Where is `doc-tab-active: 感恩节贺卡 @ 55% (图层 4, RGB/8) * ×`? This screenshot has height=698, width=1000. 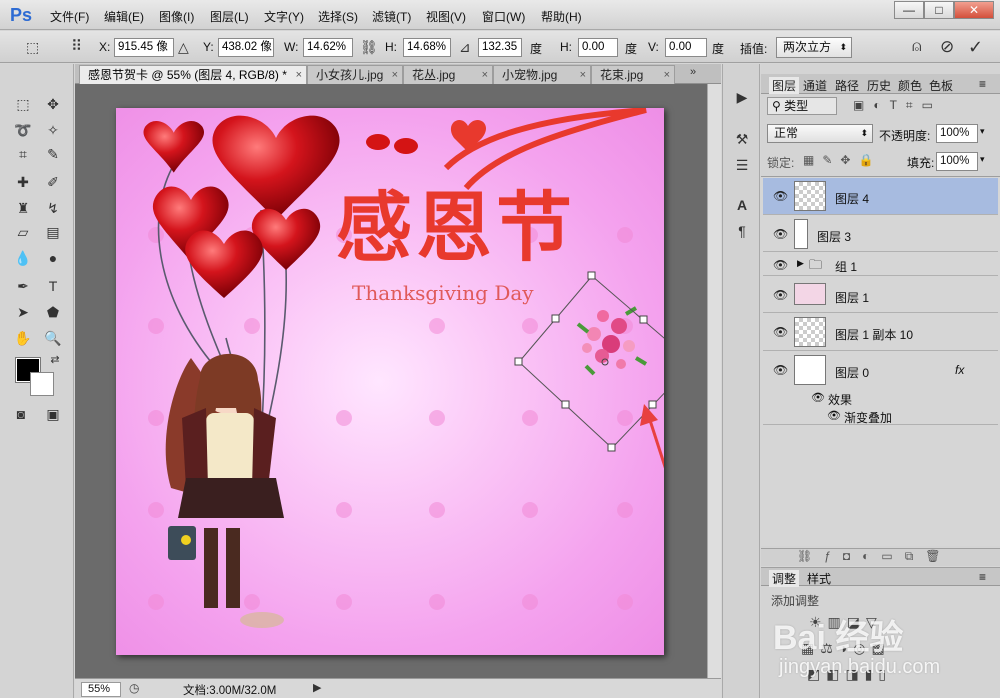 doc-tab-active: 感恩节贺卡 @ 55% (图层 4, RGB/8) * × is located at coordinates (193, 74).